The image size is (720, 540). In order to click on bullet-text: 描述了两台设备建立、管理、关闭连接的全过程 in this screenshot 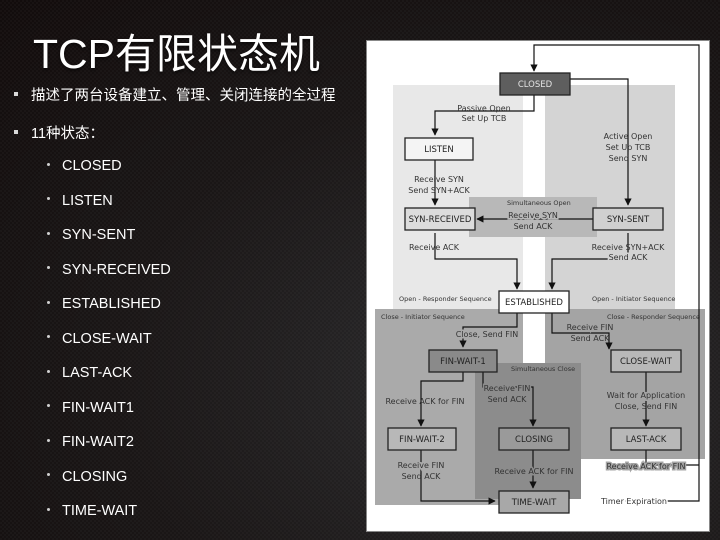, I will do `click(183, 96)`.